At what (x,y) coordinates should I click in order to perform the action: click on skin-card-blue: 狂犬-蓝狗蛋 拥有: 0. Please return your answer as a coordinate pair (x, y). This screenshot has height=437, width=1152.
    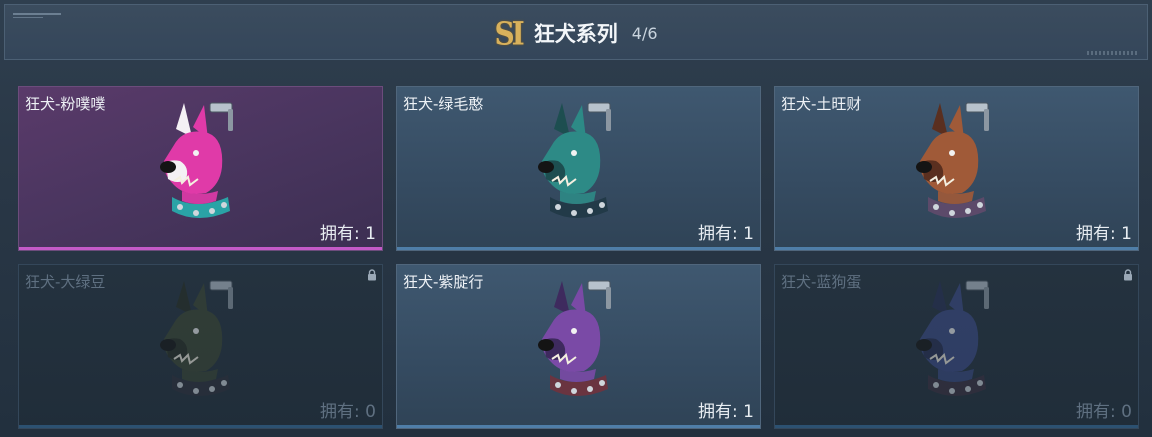
    Looking at the image, I should click on (956, 346).